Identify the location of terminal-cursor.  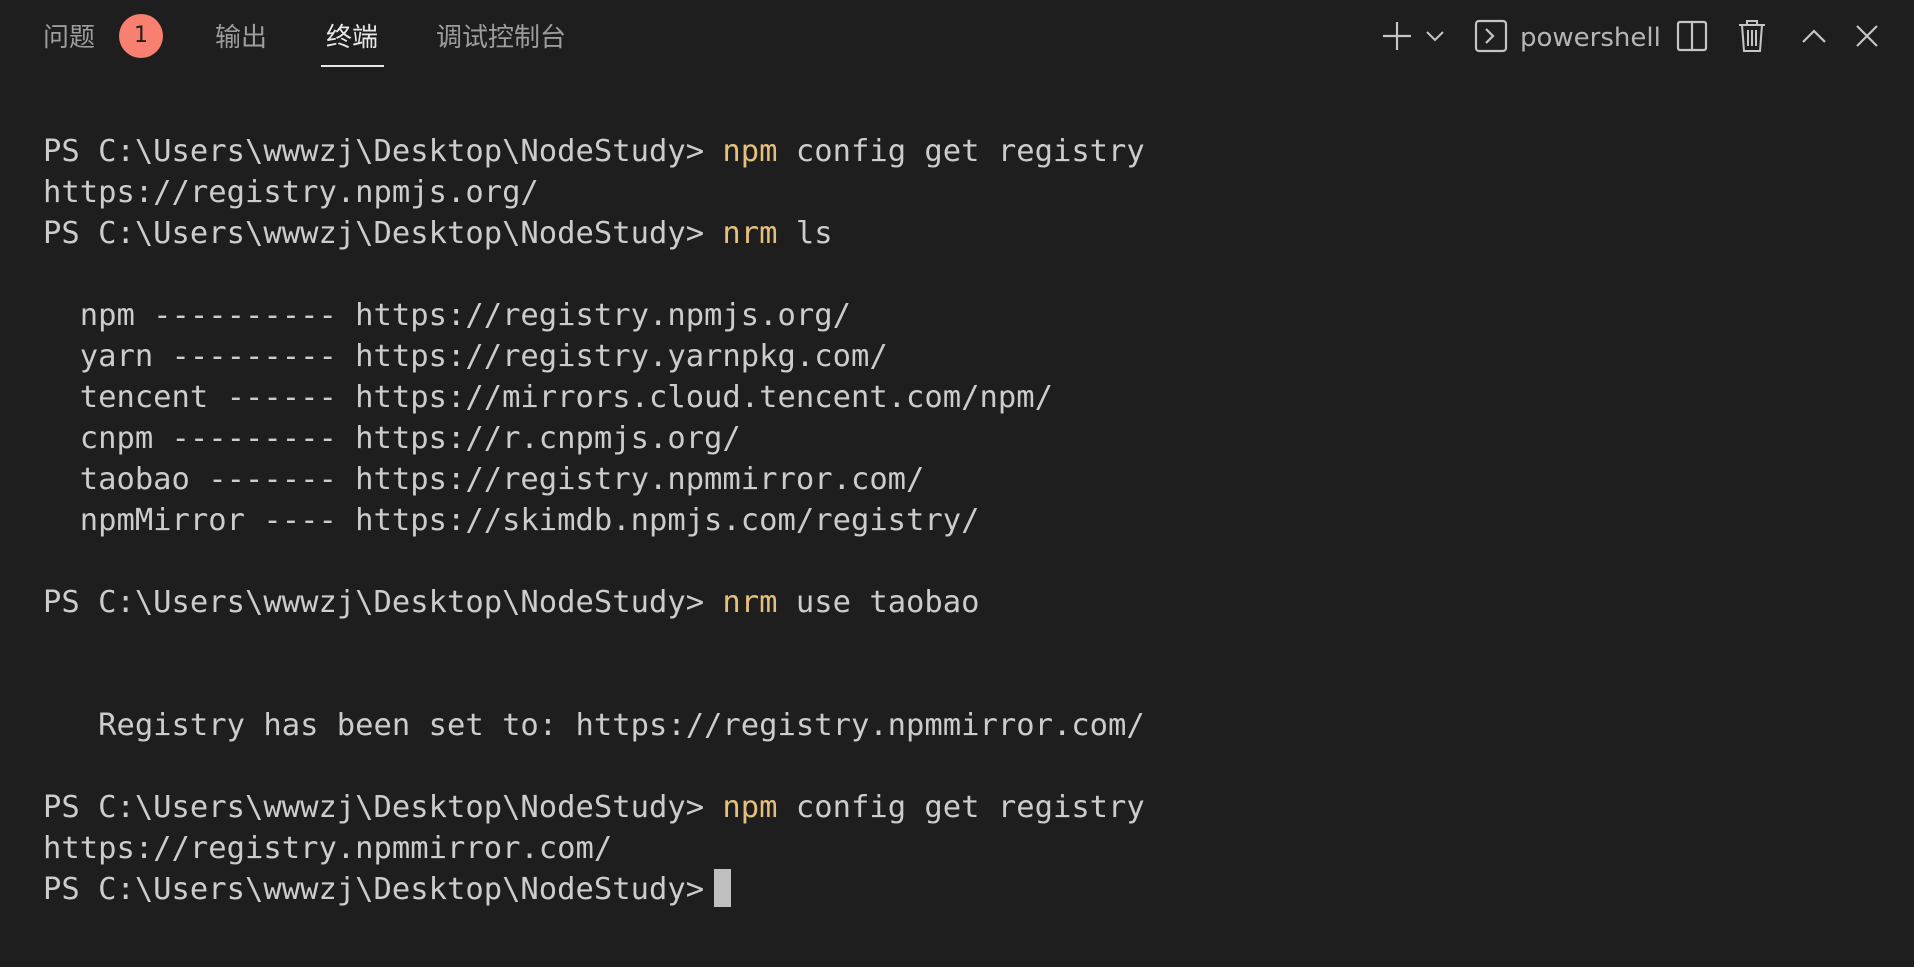
(723, 888).